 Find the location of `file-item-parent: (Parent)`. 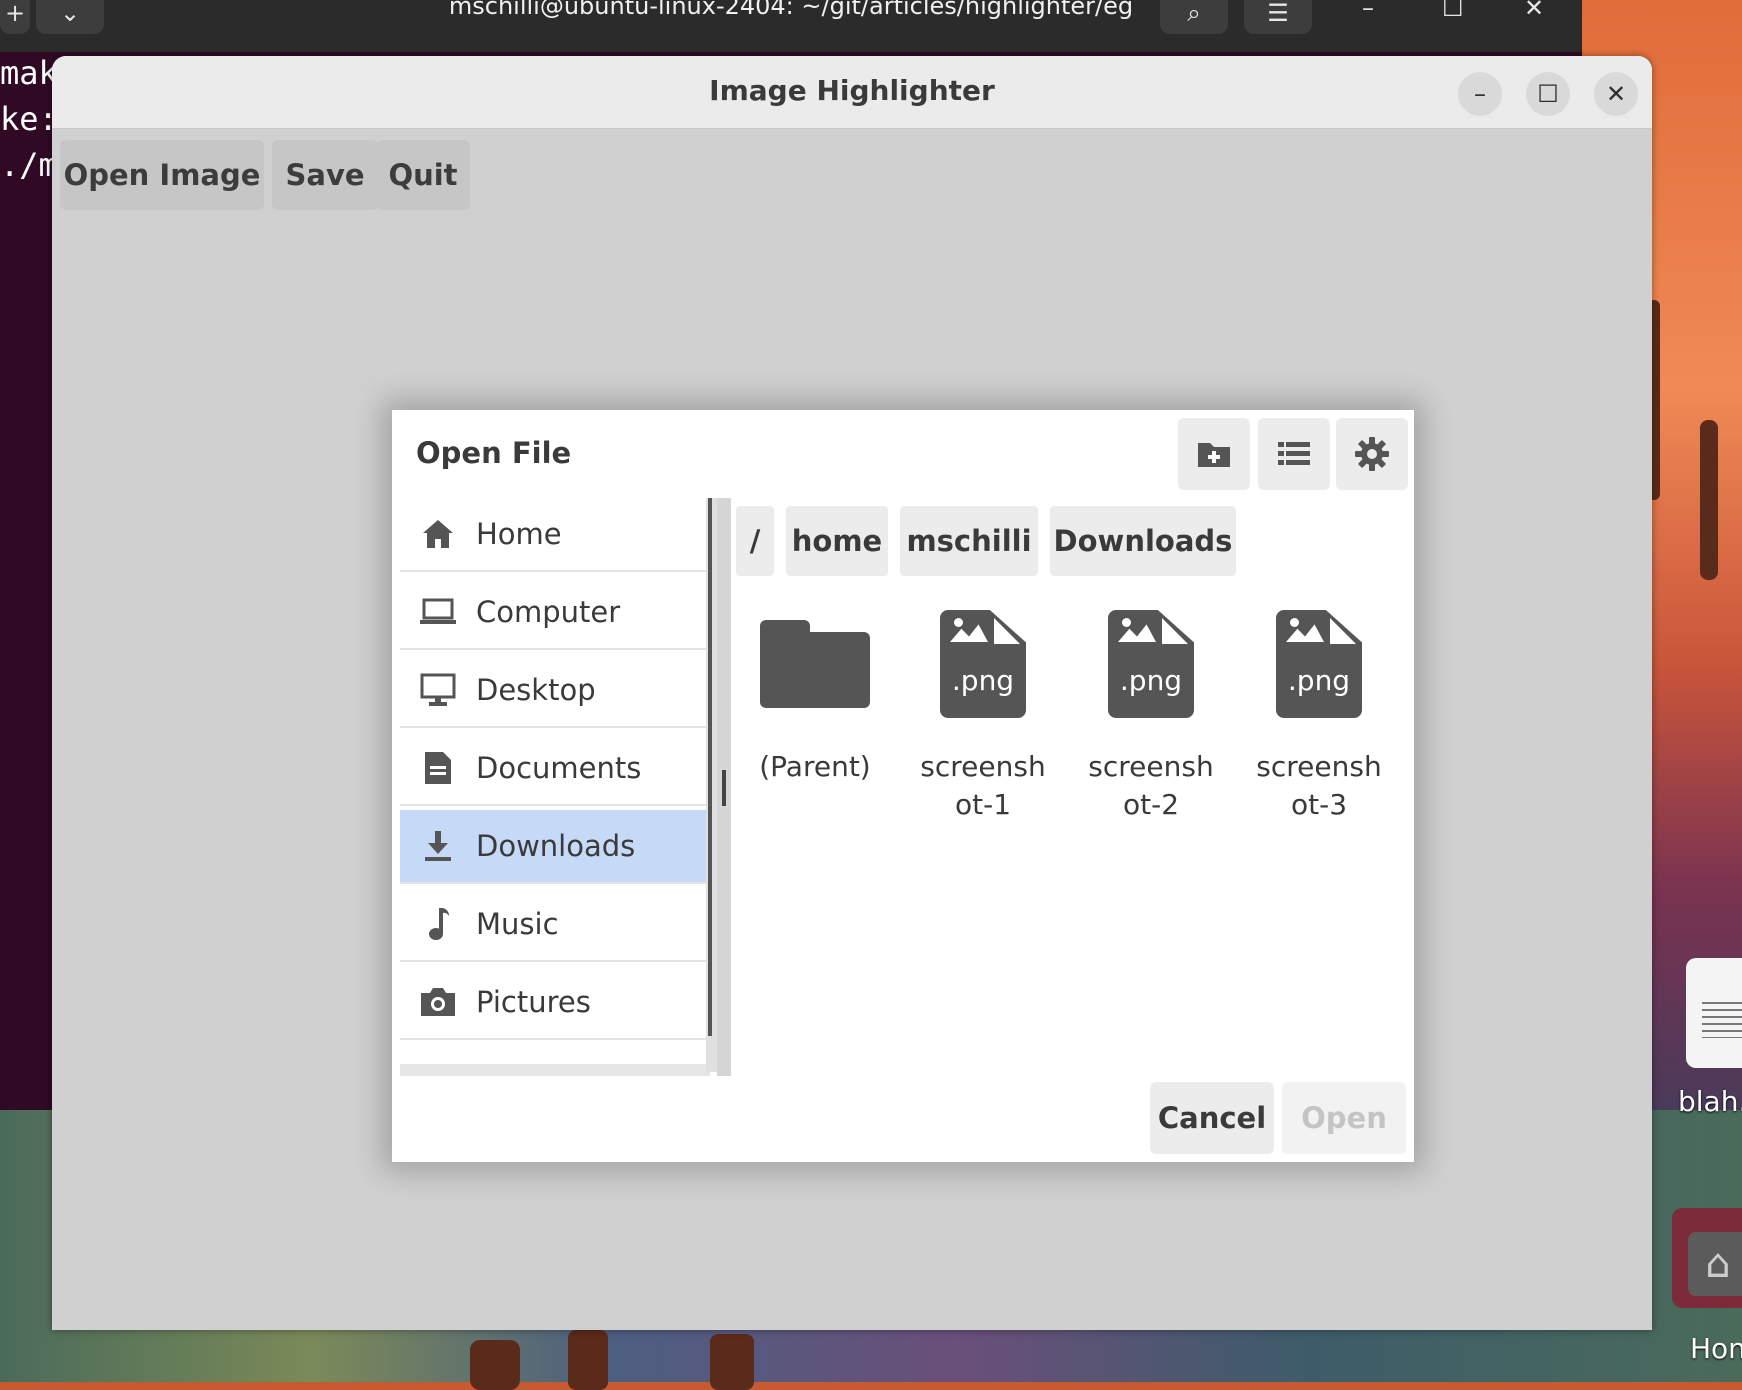

file-item-parent: (Parent) is located at coordinates (815, 698).